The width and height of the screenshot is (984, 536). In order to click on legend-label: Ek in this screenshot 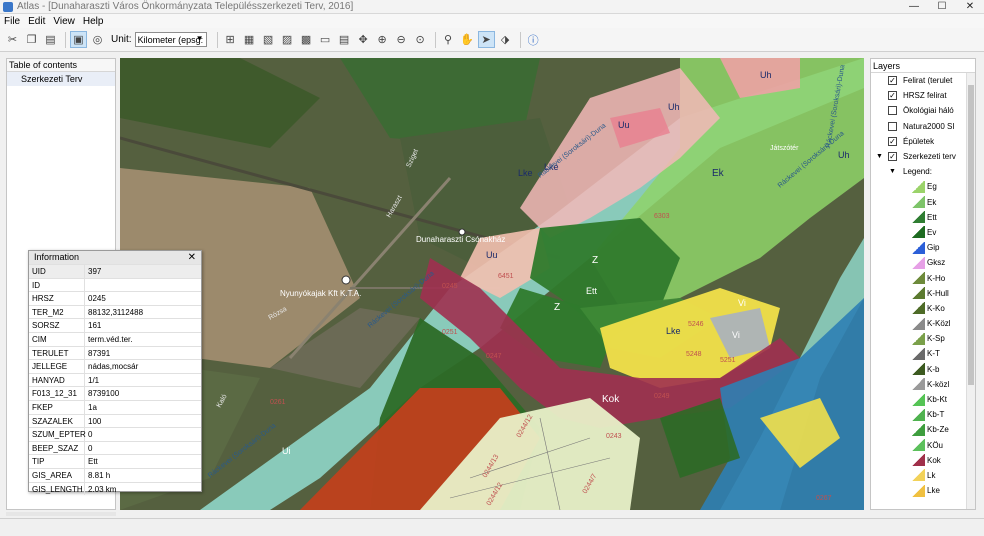, I will do `click(932, 202)`.